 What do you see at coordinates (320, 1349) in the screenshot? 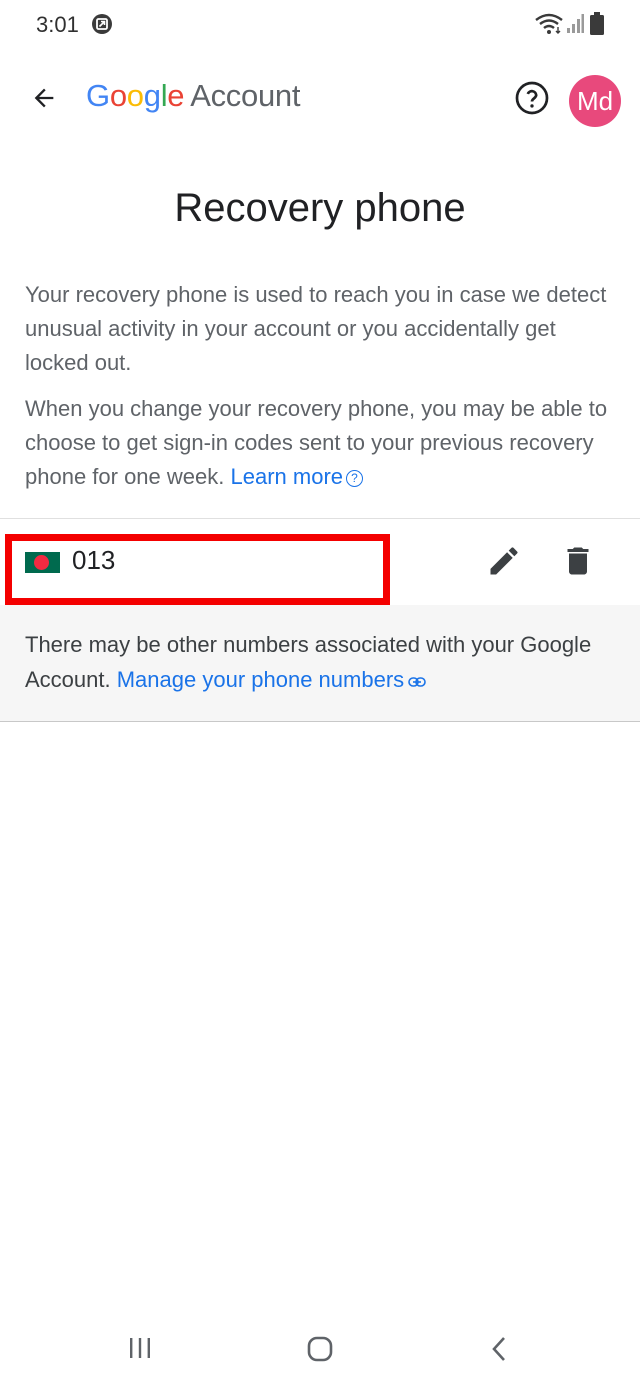
I see `home-icon` at bounding box center [320, 1349].